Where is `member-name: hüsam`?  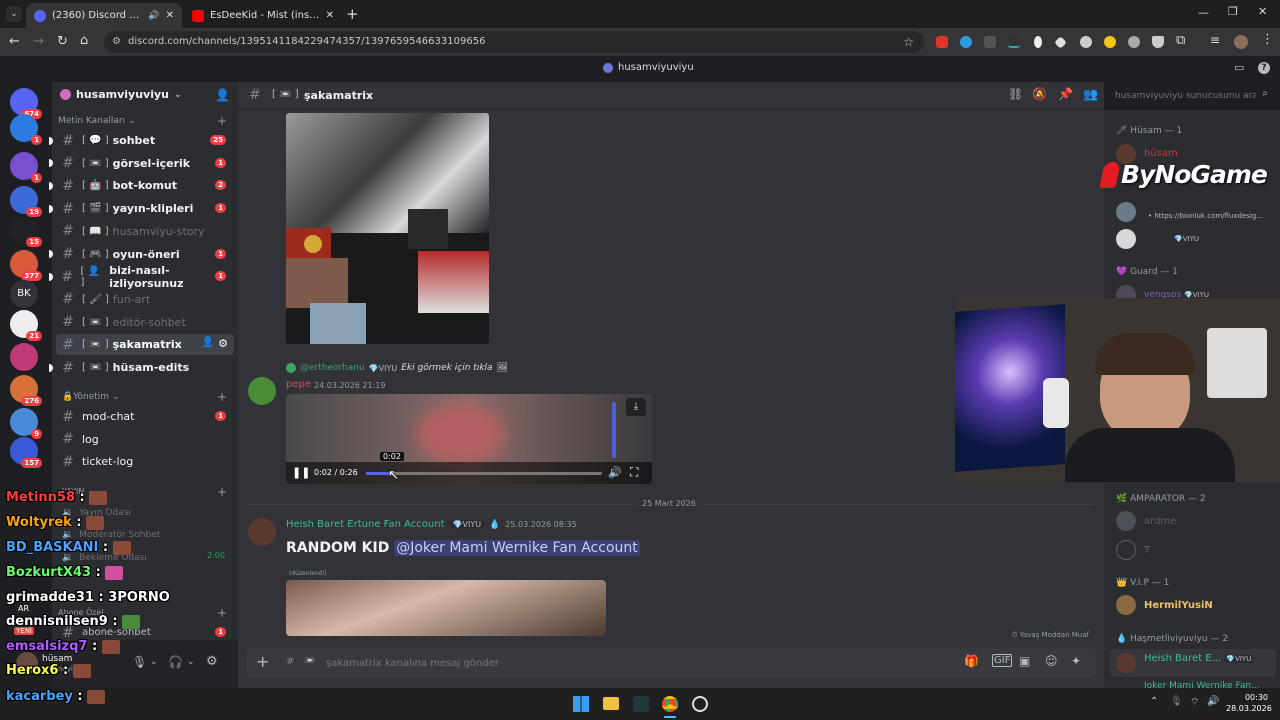 member-name: hüsam is located at coordinates (1161, 153).